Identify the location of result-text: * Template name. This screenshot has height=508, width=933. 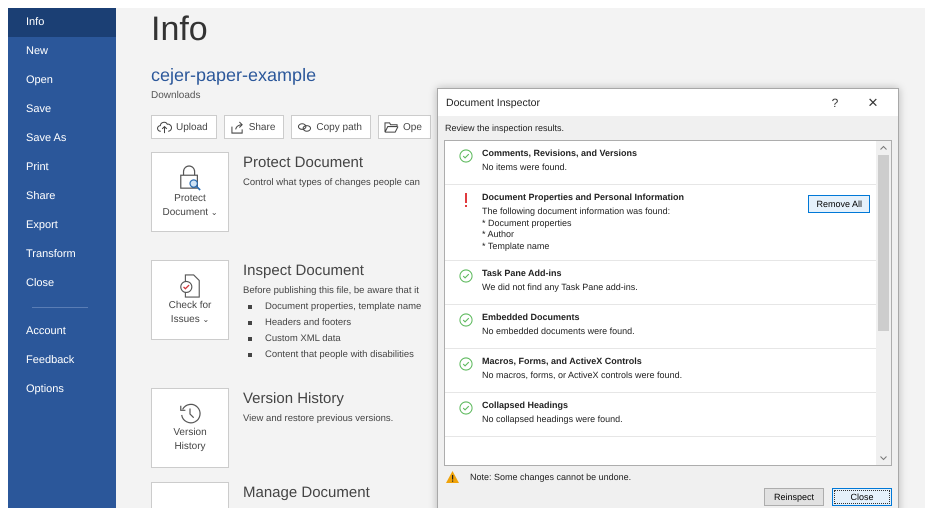
(516, 246).